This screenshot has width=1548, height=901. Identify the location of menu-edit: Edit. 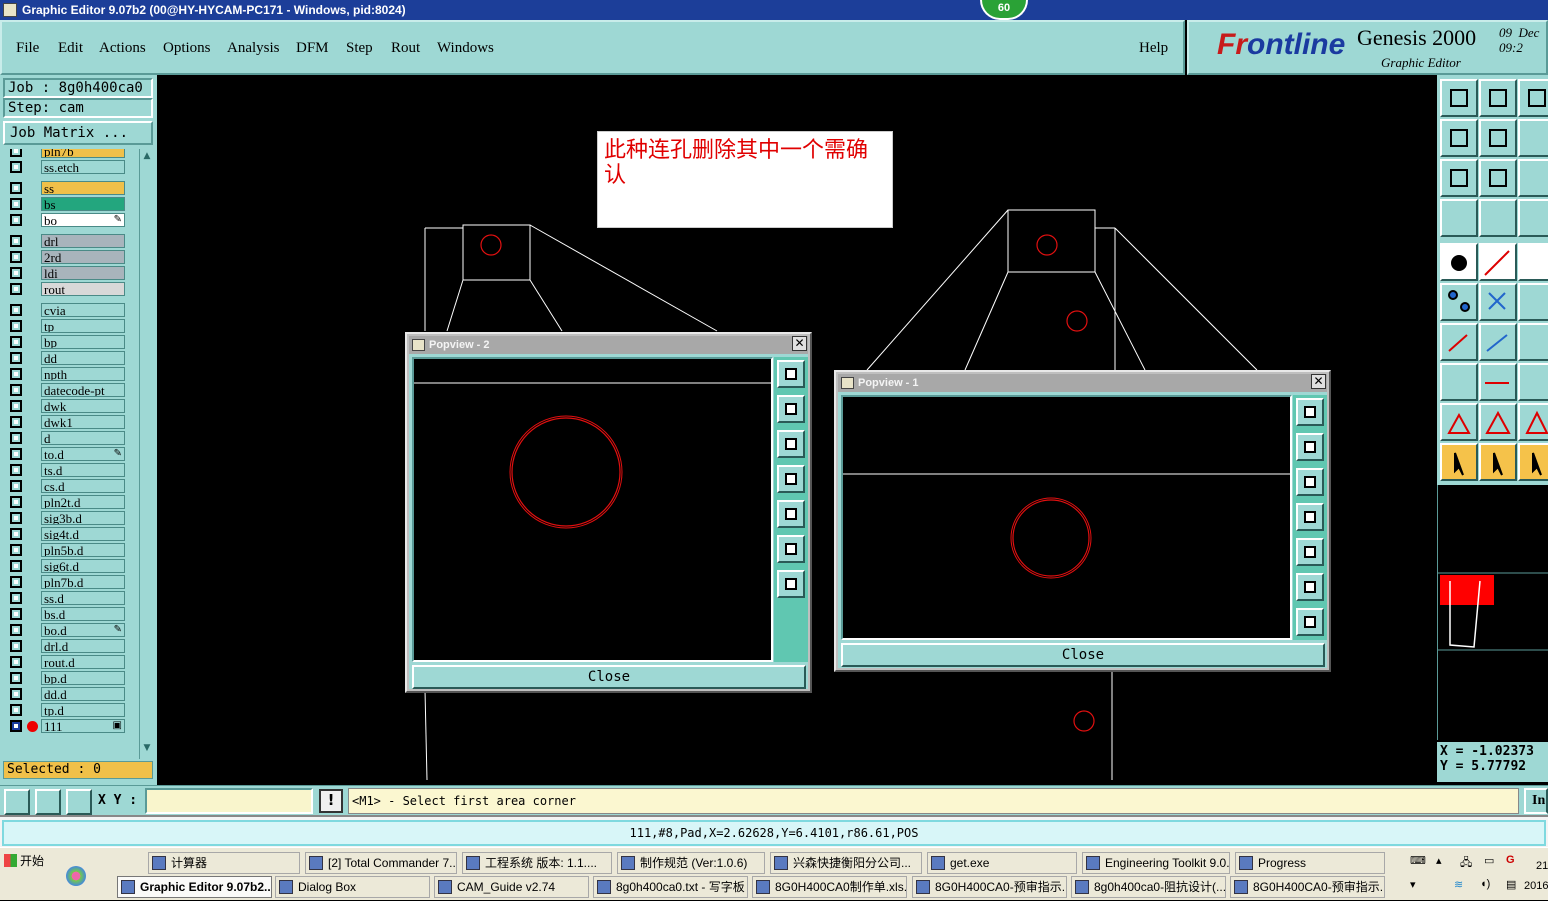
(70, 48).